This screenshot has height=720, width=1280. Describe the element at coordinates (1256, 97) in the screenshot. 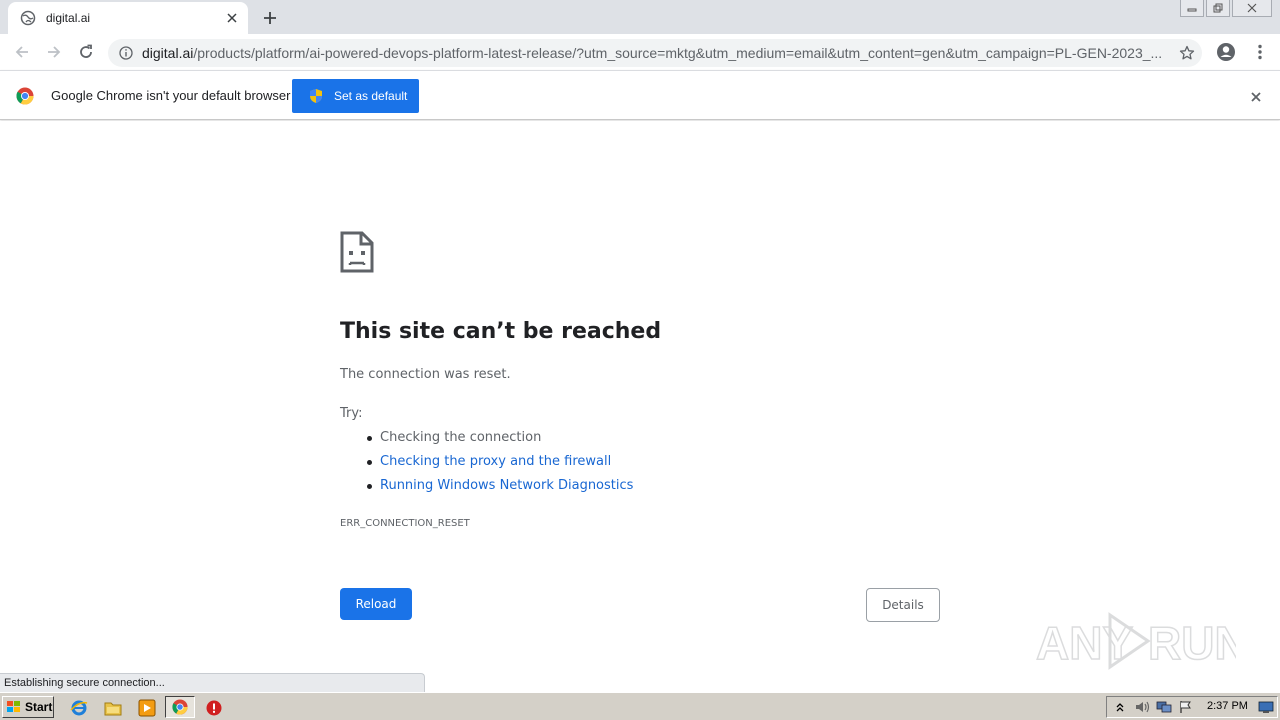

I see `infobar-close-icon` at that location.